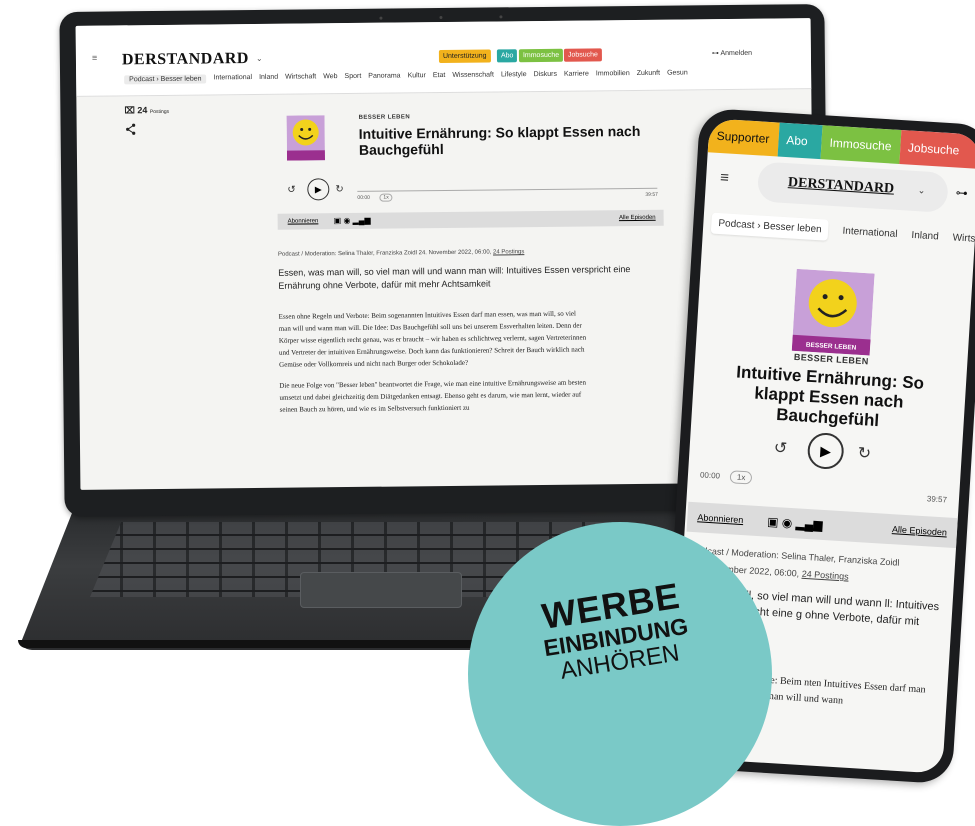 This screenshot has width=975, height=826. What do you see at coordinates (381, 590) in the screenshot?
I see `trackpad` at bounding box center [381, 590].